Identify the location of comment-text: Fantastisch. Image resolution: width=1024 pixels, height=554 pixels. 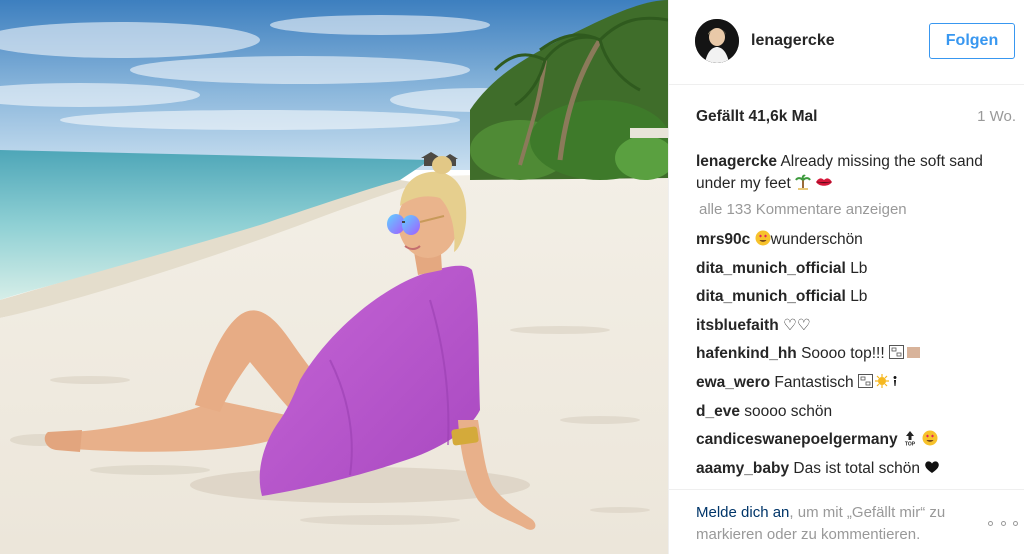
(814, 382).